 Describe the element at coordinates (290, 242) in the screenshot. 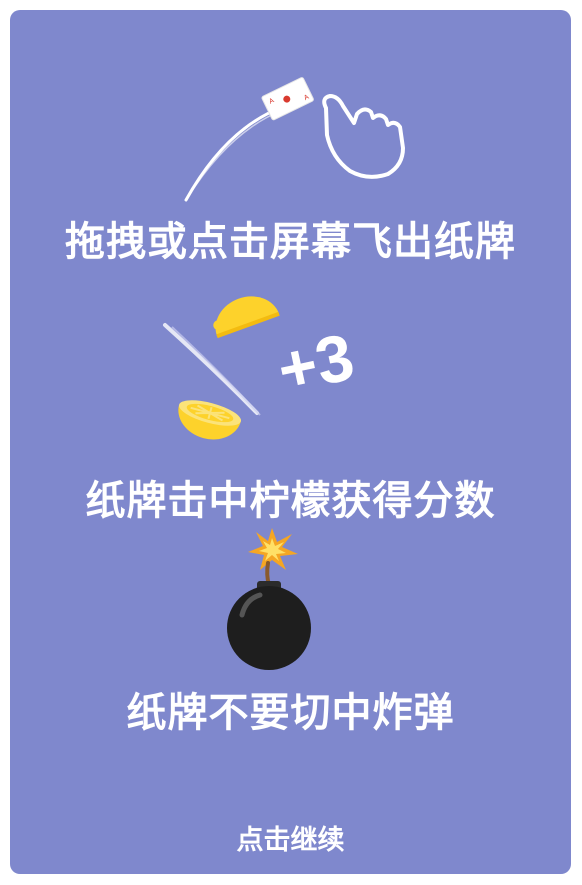

I see `step1-instruction: 拖拽或点击屏幕飞出纸牌` at that location.